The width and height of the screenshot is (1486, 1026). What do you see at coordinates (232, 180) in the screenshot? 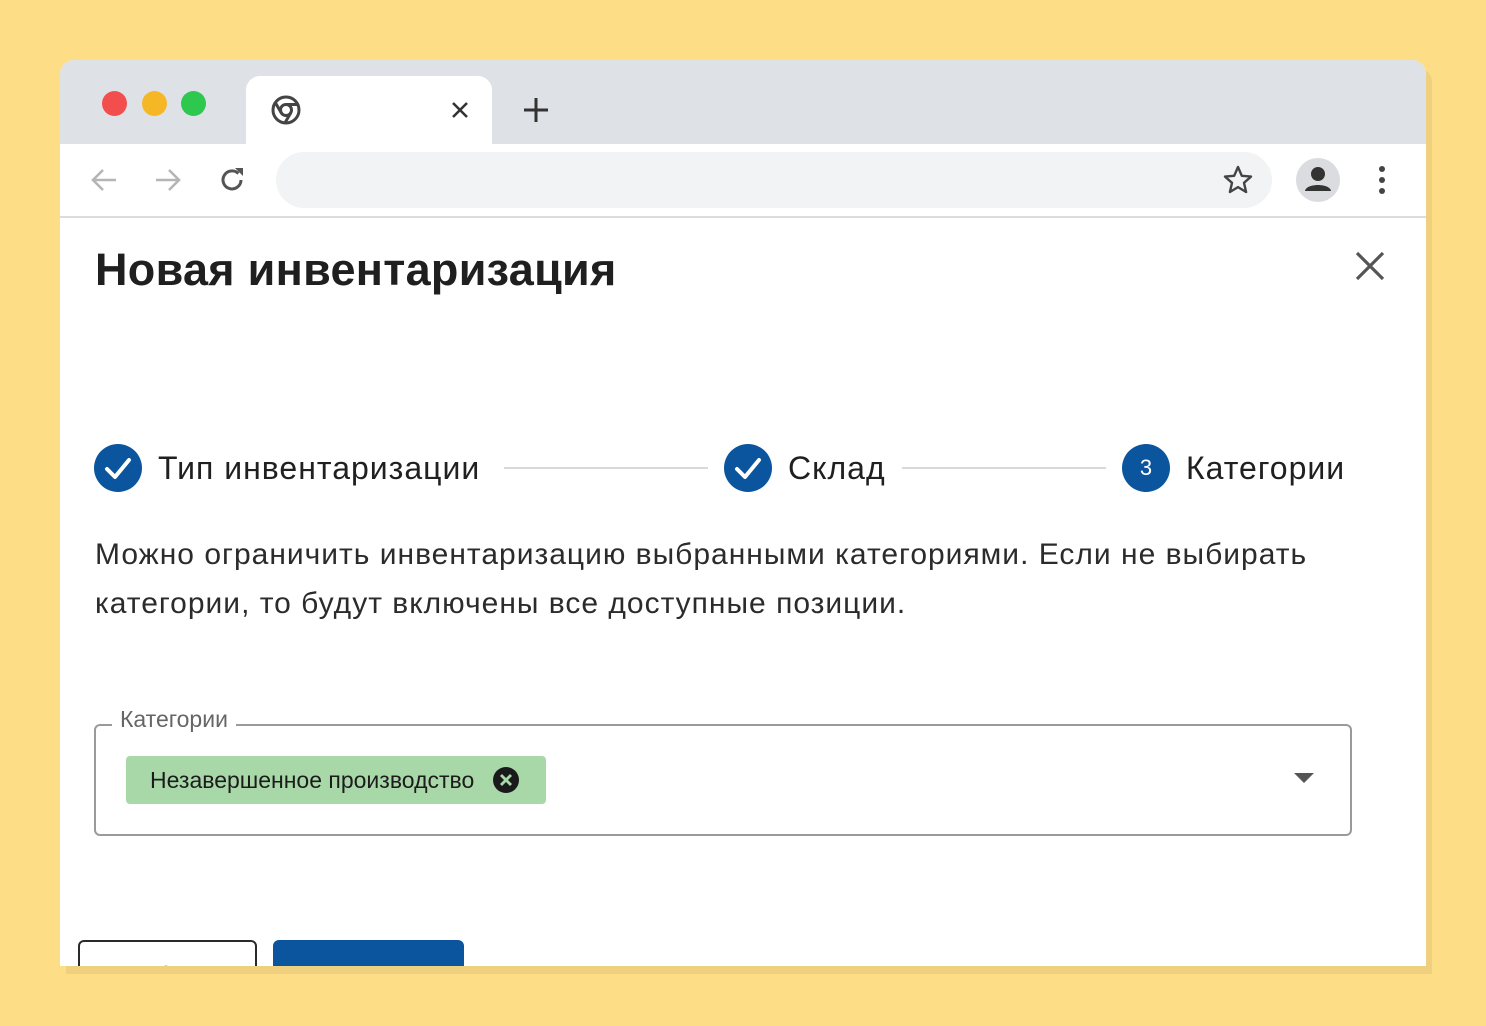
I see `reload-icon` at bounding box center [232, 180].